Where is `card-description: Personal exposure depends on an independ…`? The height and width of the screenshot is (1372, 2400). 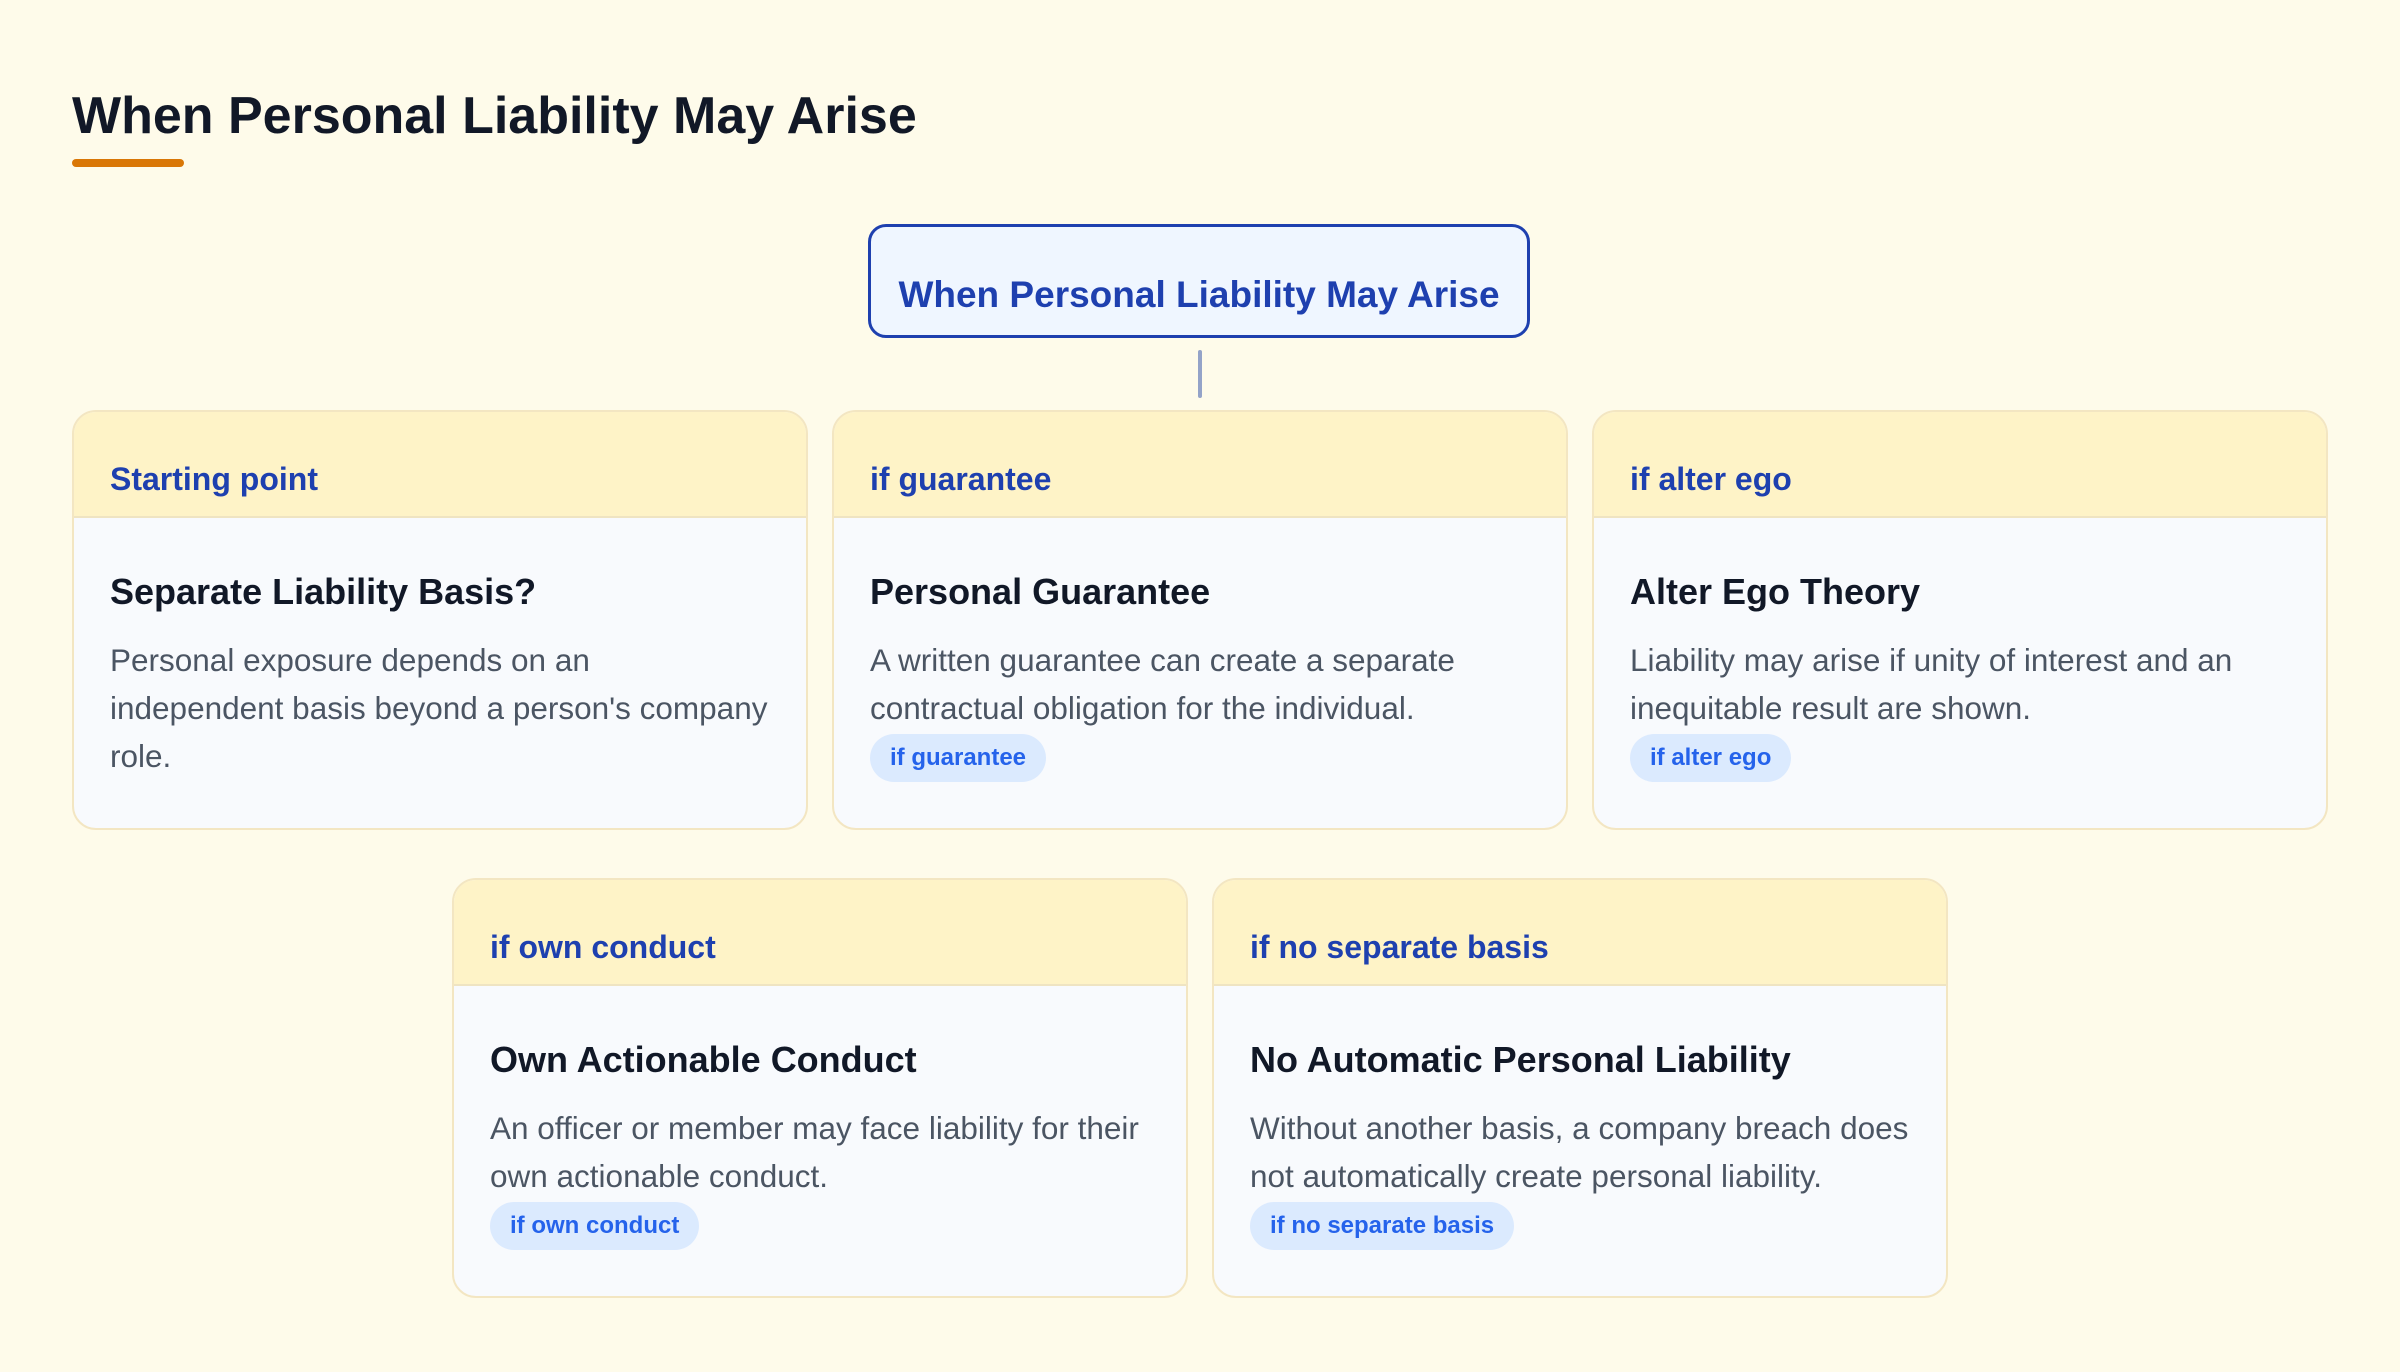 card-description: Personal exposure depends on an independ… is located at coordinates (439, 708).